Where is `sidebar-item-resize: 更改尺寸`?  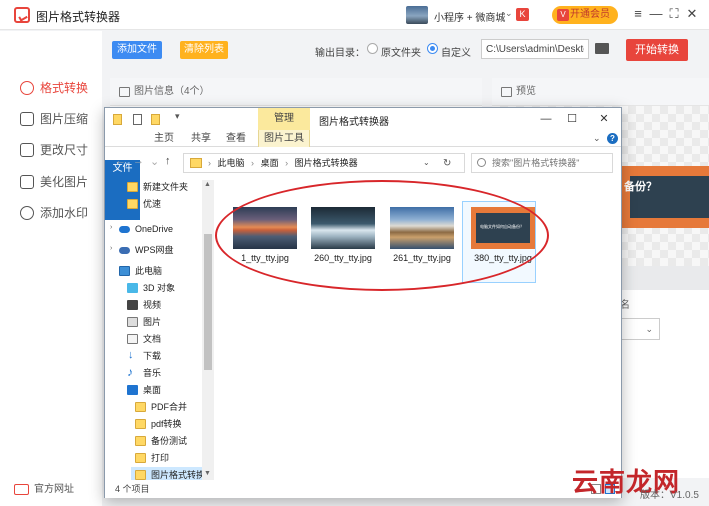 sidebar-item-resize: 更改尺寸 is located at coordinates (54, 150).